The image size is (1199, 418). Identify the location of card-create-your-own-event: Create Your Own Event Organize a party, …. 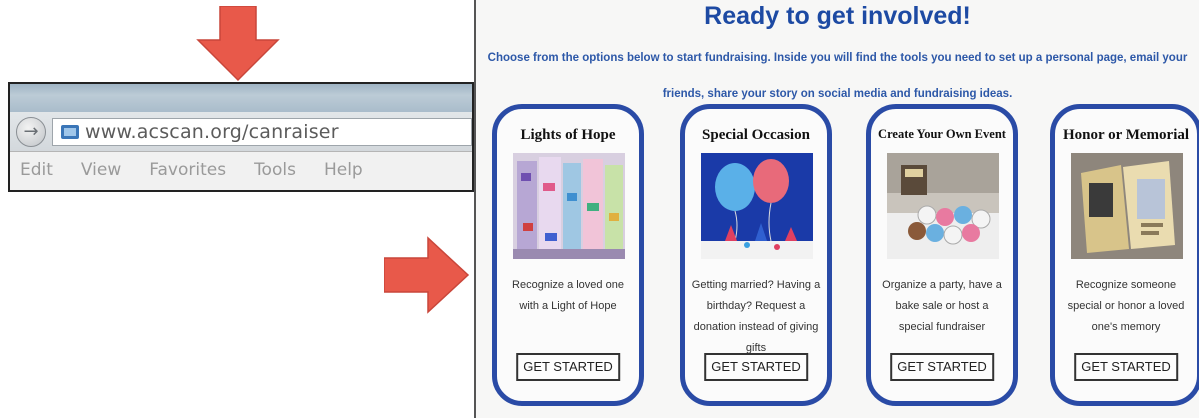
(942, 255).